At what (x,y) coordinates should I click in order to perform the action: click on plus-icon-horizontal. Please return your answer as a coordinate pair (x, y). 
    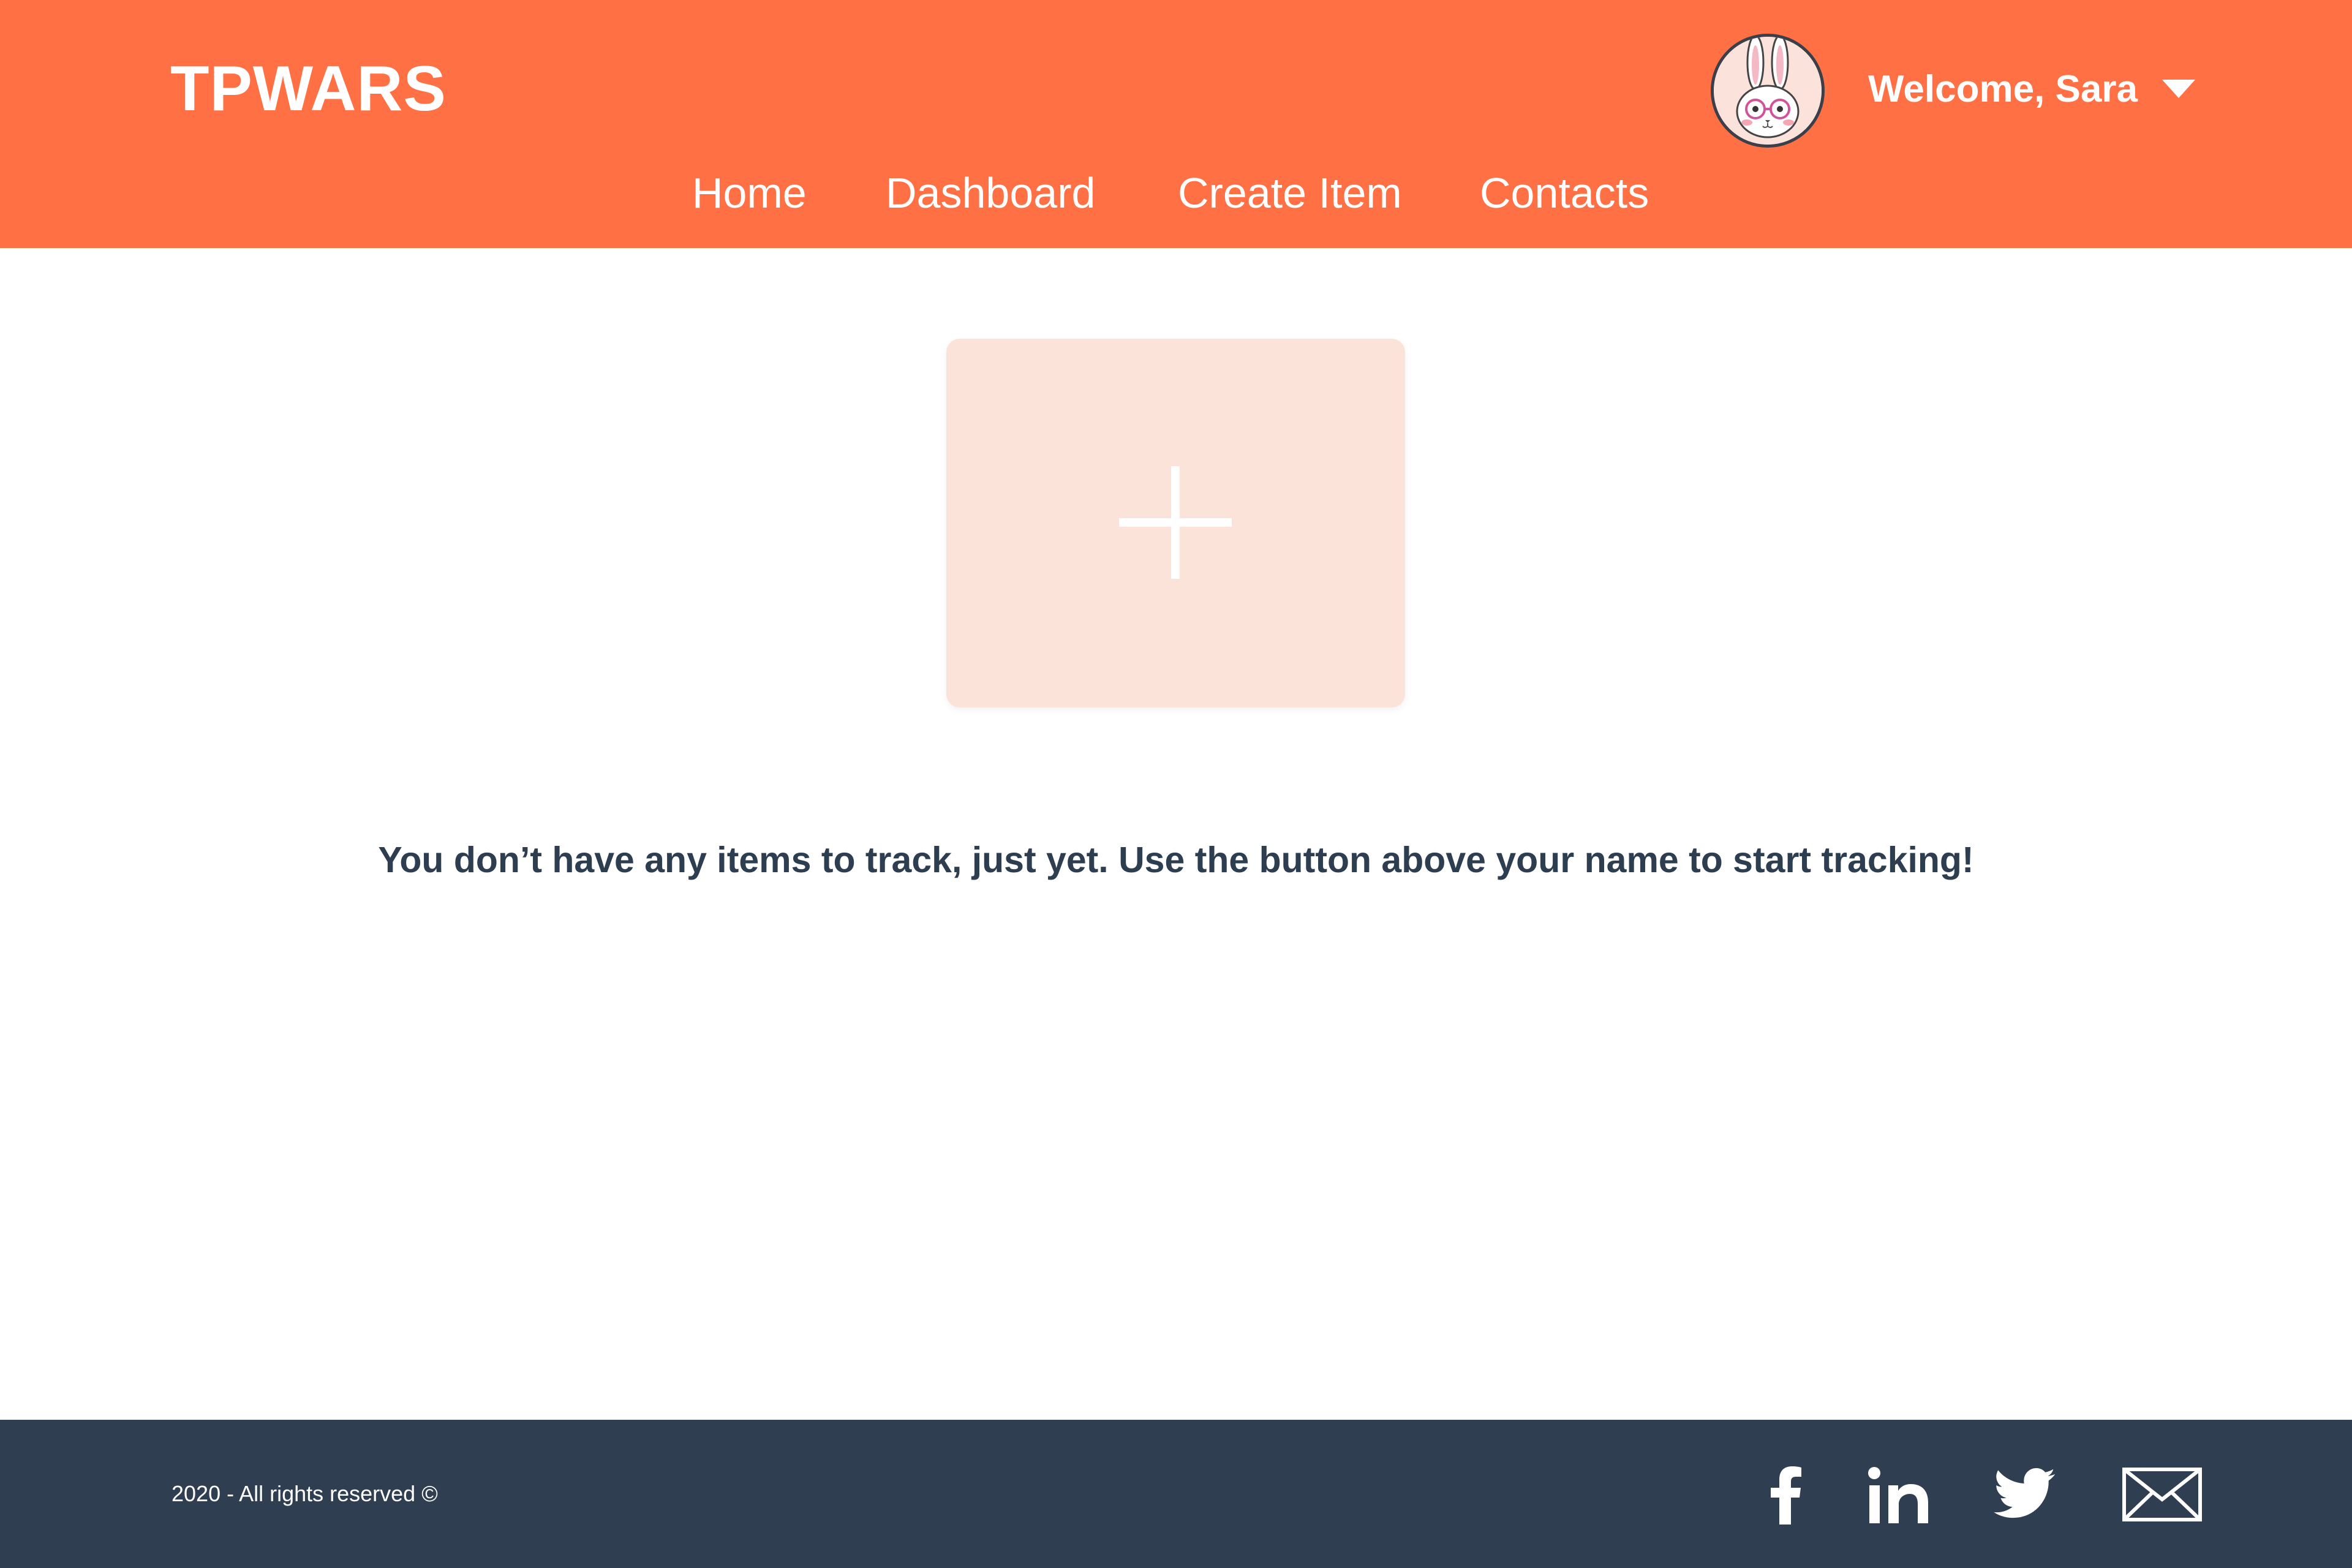
    Looking at the image, I should click on (1175, 522).